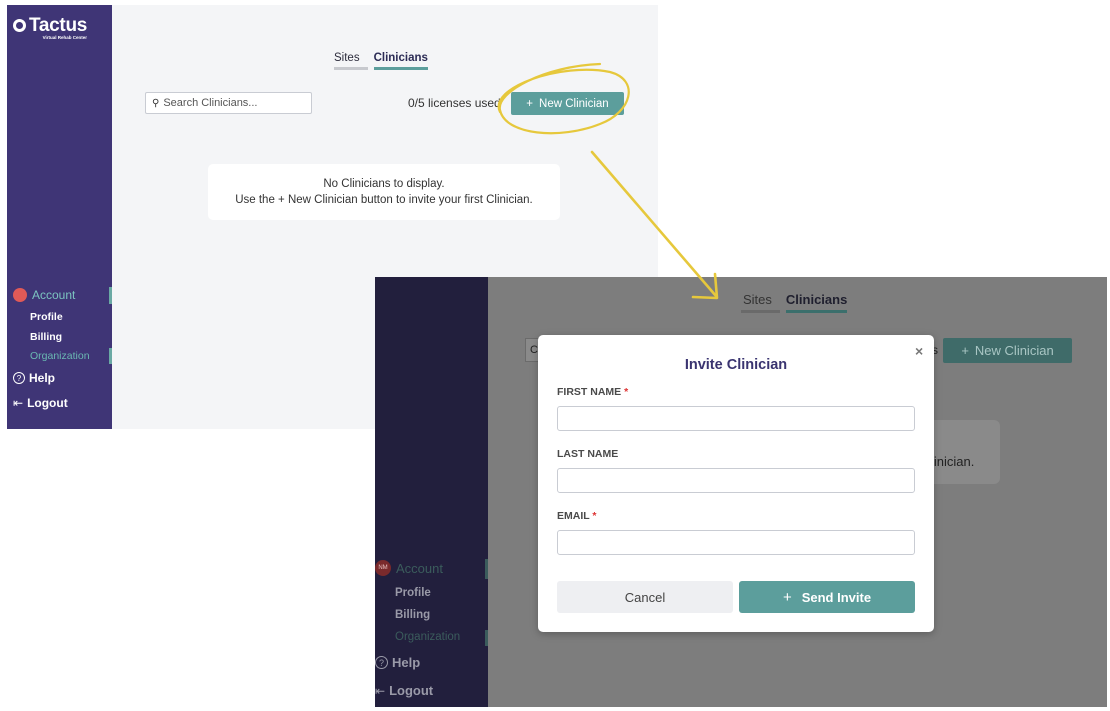  I want to click on logo: Tactus Virtual Rehab Center, so click(50, 28).